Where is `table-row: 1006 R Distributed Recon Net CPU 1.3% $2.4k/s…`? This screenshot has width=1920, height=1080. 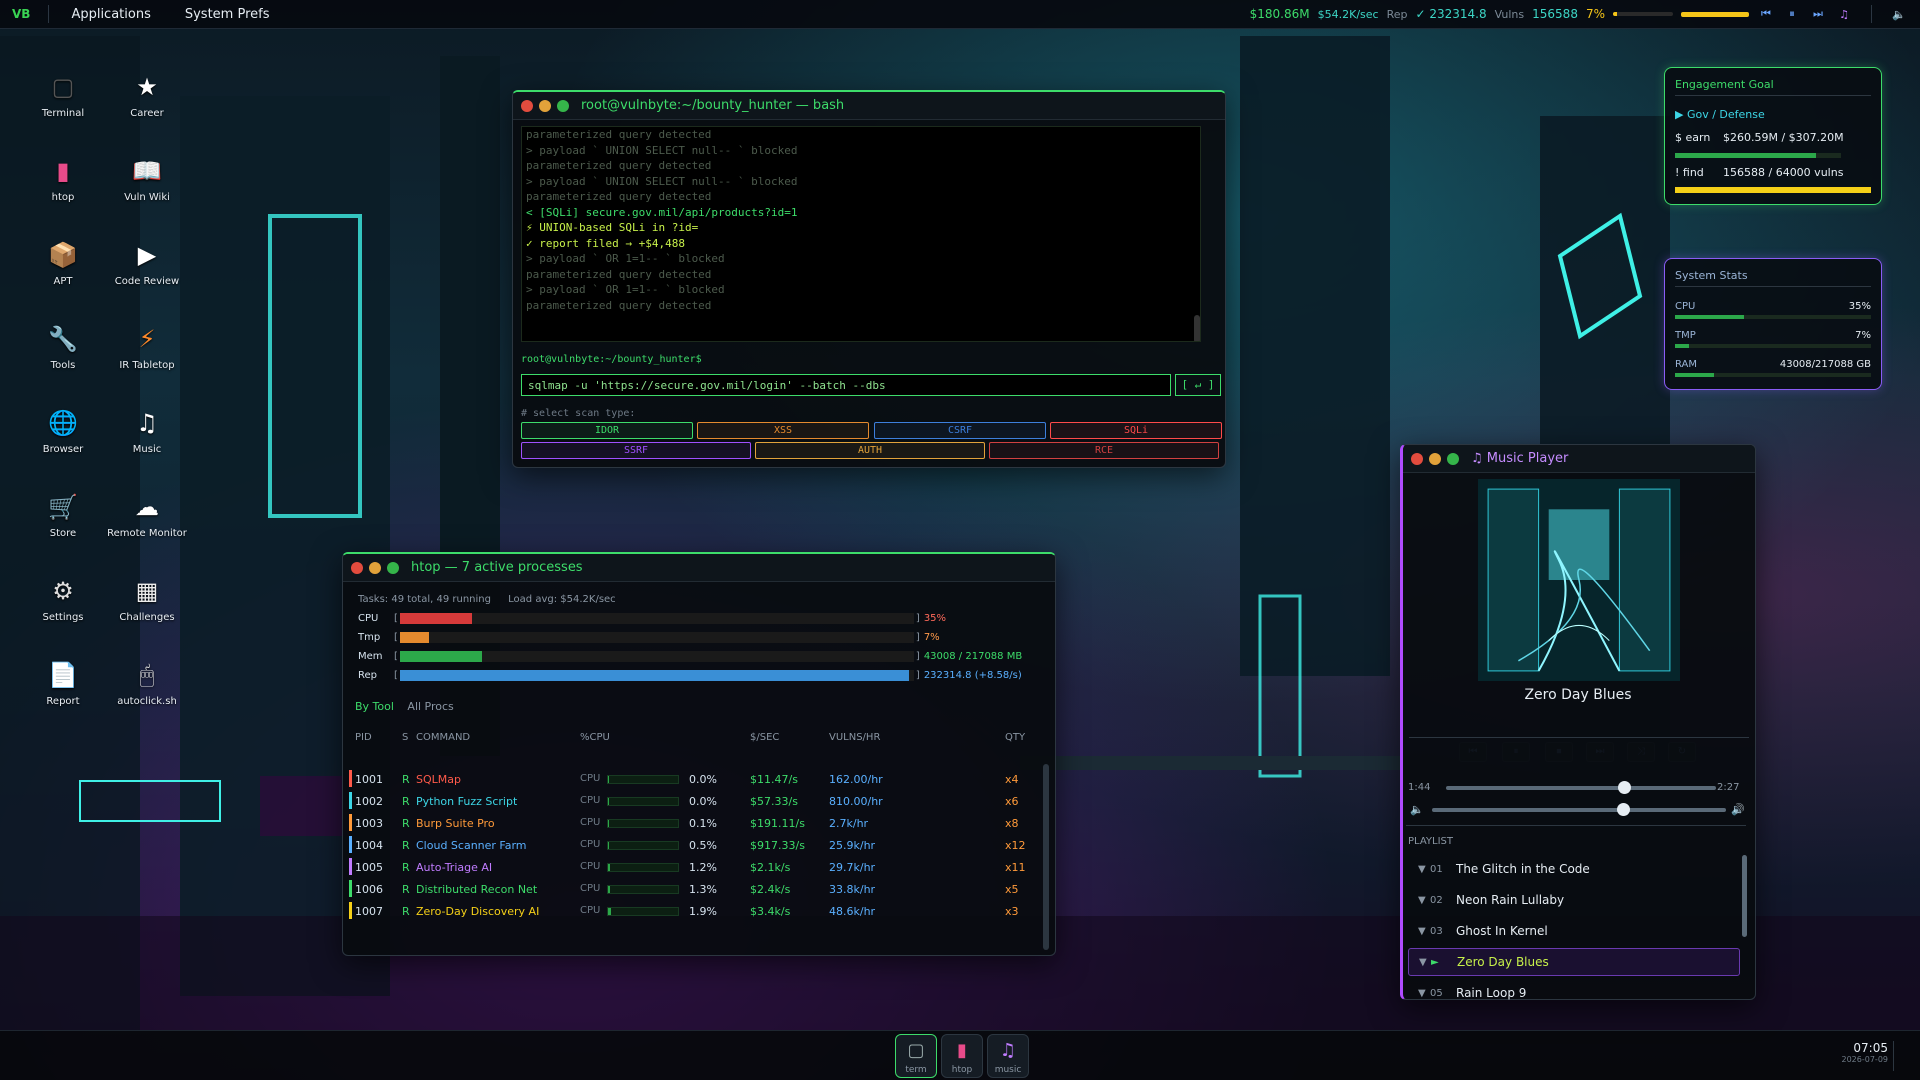 table-row: 1006 R Distributed Recon Net CPU 1.3% $2.4k/s… is located at coordinates (696, 889).